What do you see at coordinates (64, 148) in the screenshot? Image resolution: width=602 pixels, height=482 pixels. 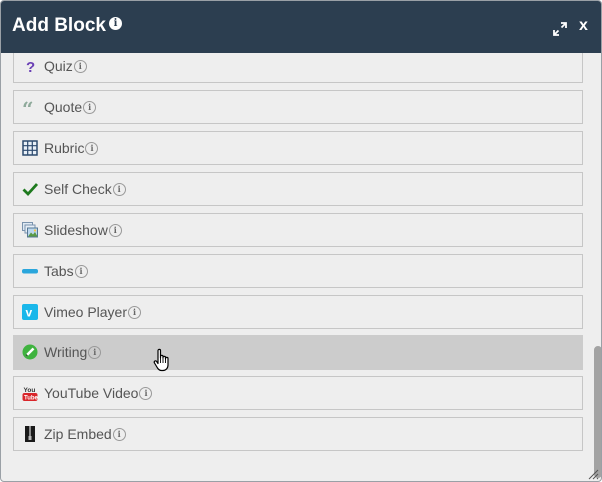 I see `block-label: Rubric` at bounding box center [64, 148].